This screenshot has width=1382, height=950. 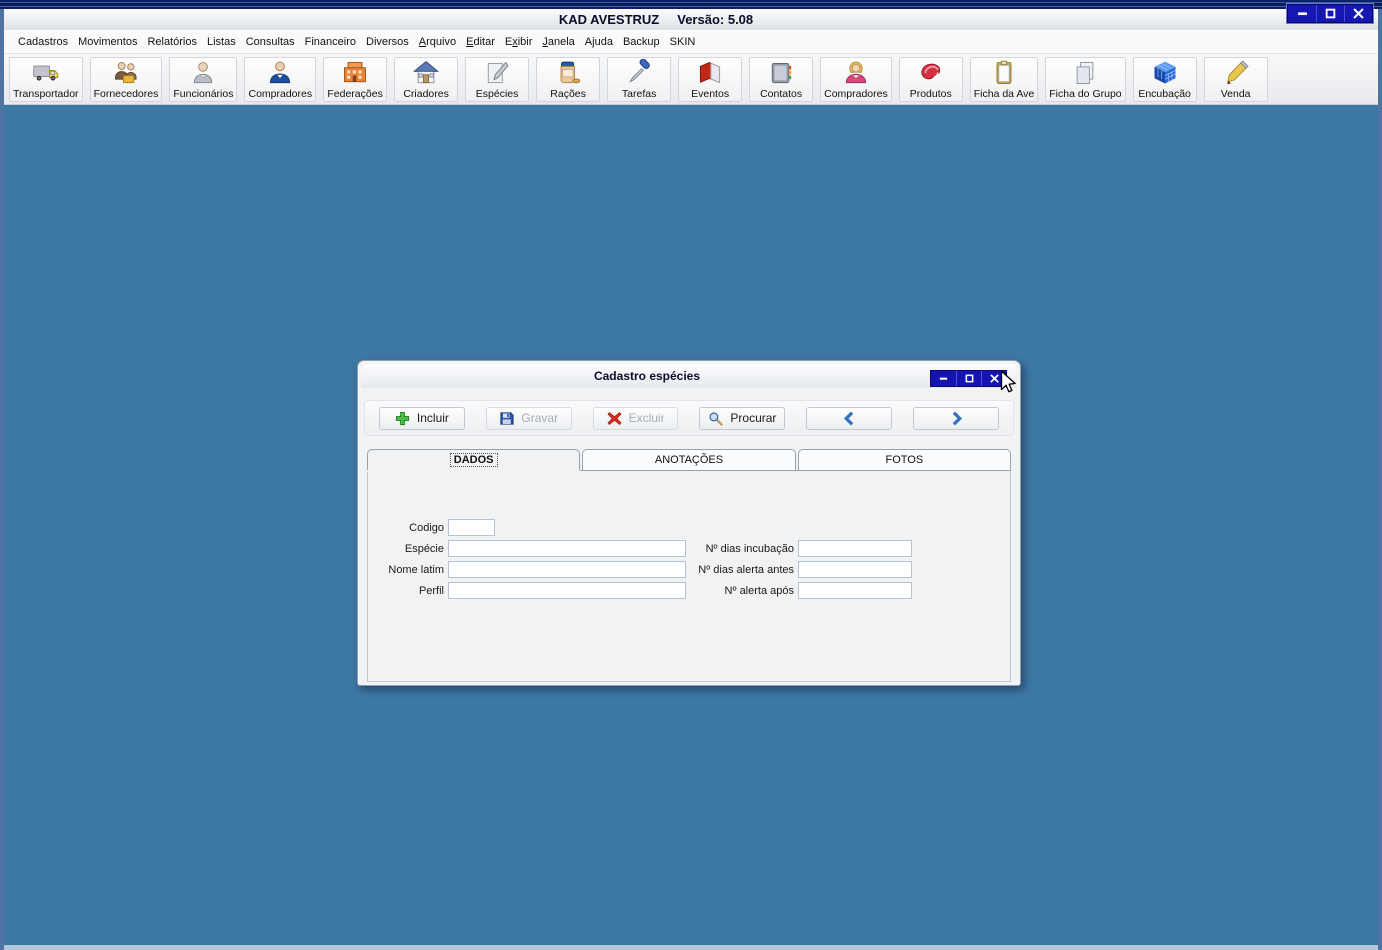 What do you see at coordinates (221, 42) in the screenshot?
I see `menu-item-listas: Listas` at bounding box center [221, 42].